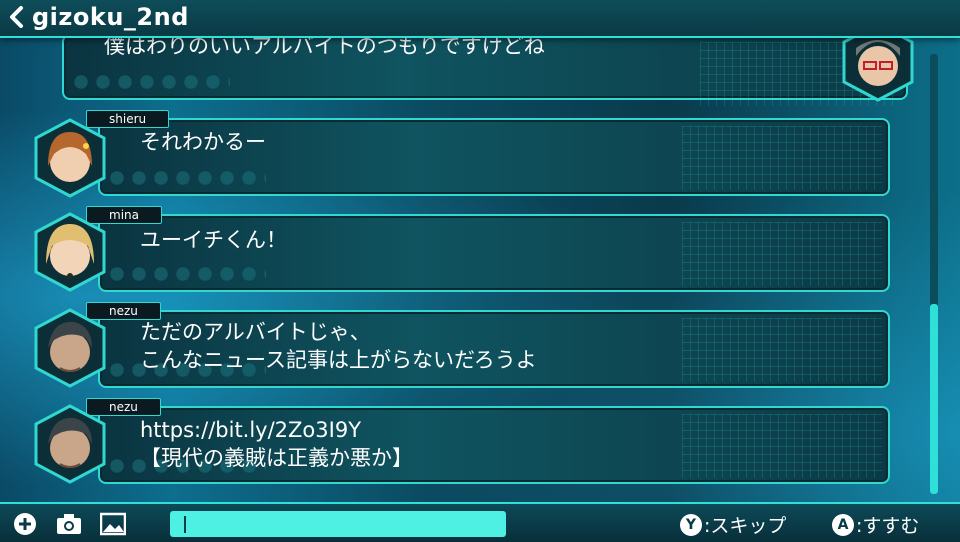 The image size is (960, 542). I want to click on advance-label: :すすむ, so click(888, 526).